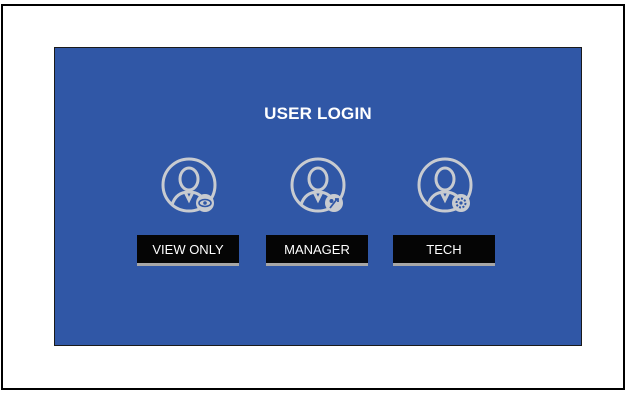  Describe the element at coordinates (189, 187) in the screenshot. I see `user-view-icon` at that location.